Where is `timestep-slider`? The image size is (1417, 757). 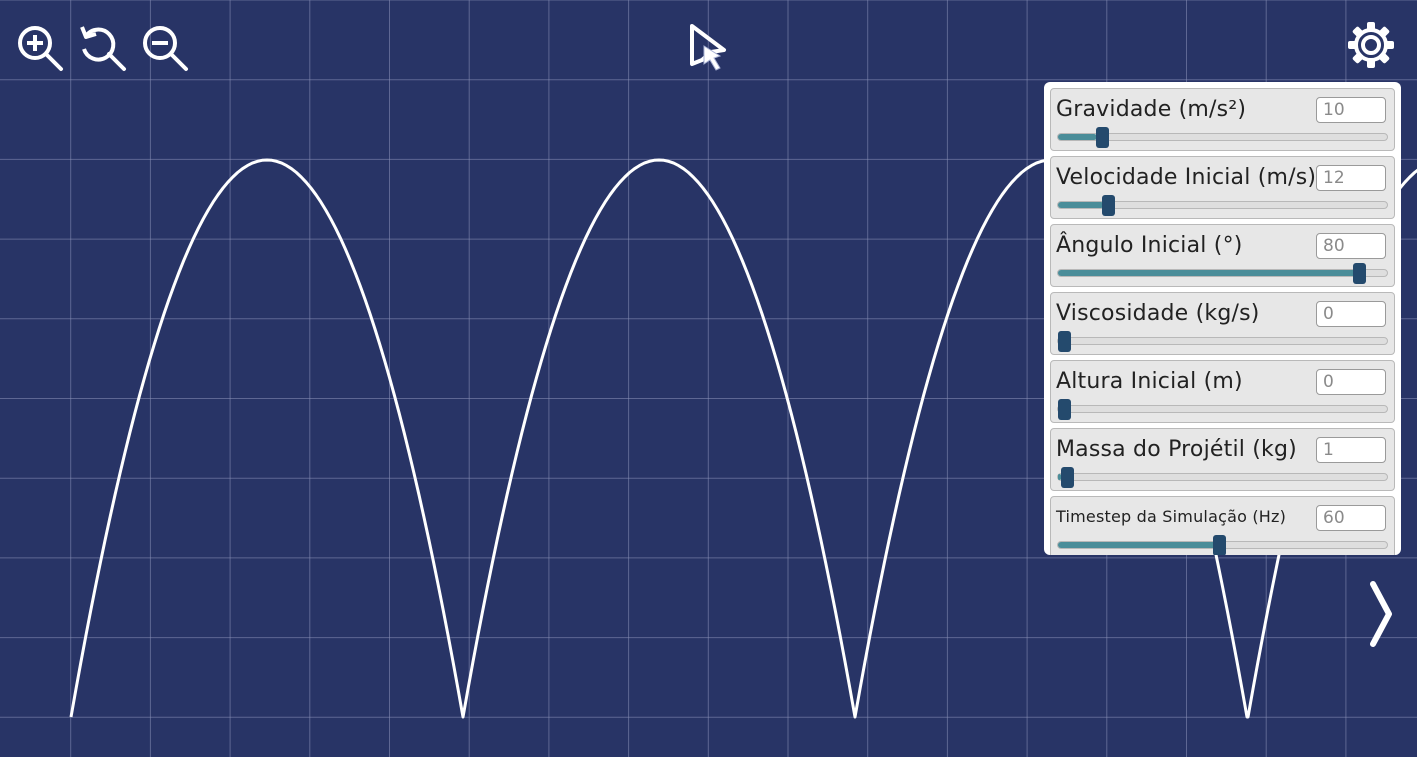 timestep-slider is located at coordinates (1222, 545).